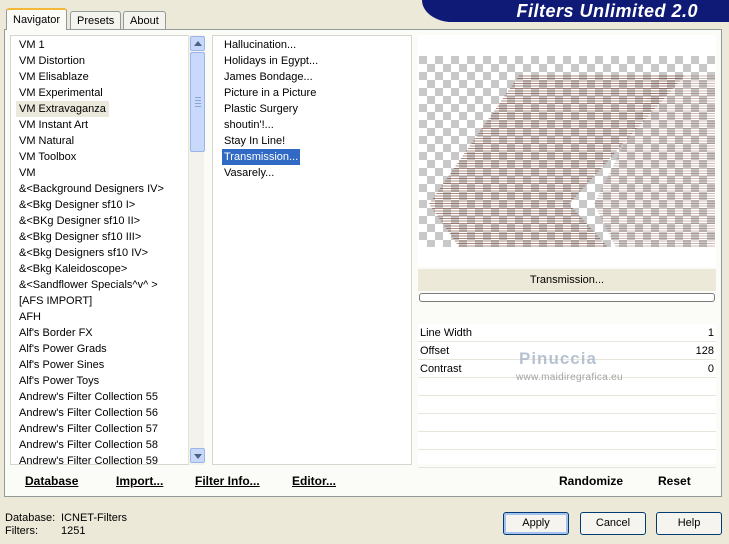 This screenshot has height=544, width=729. I want to click on apply-button: Apply, so click(536, 523).